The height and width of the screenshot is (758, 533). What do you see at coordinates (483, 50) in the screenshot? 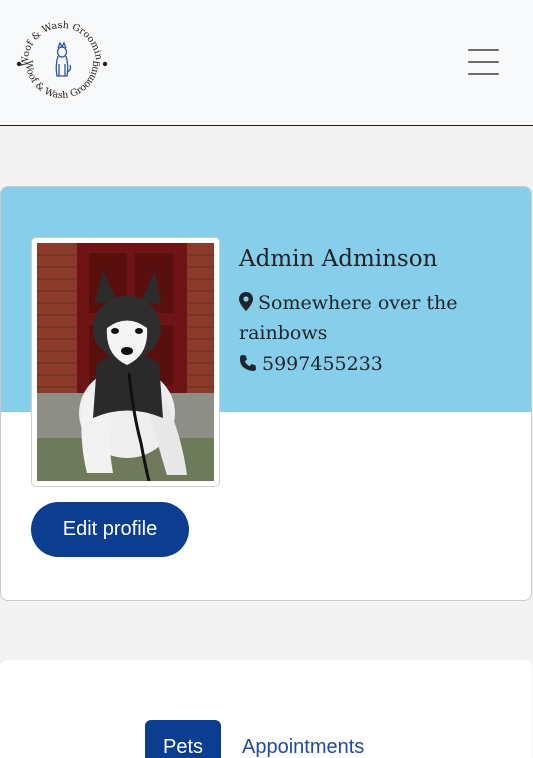
I see `hamburger-icon` at bounding box center [483, 50].